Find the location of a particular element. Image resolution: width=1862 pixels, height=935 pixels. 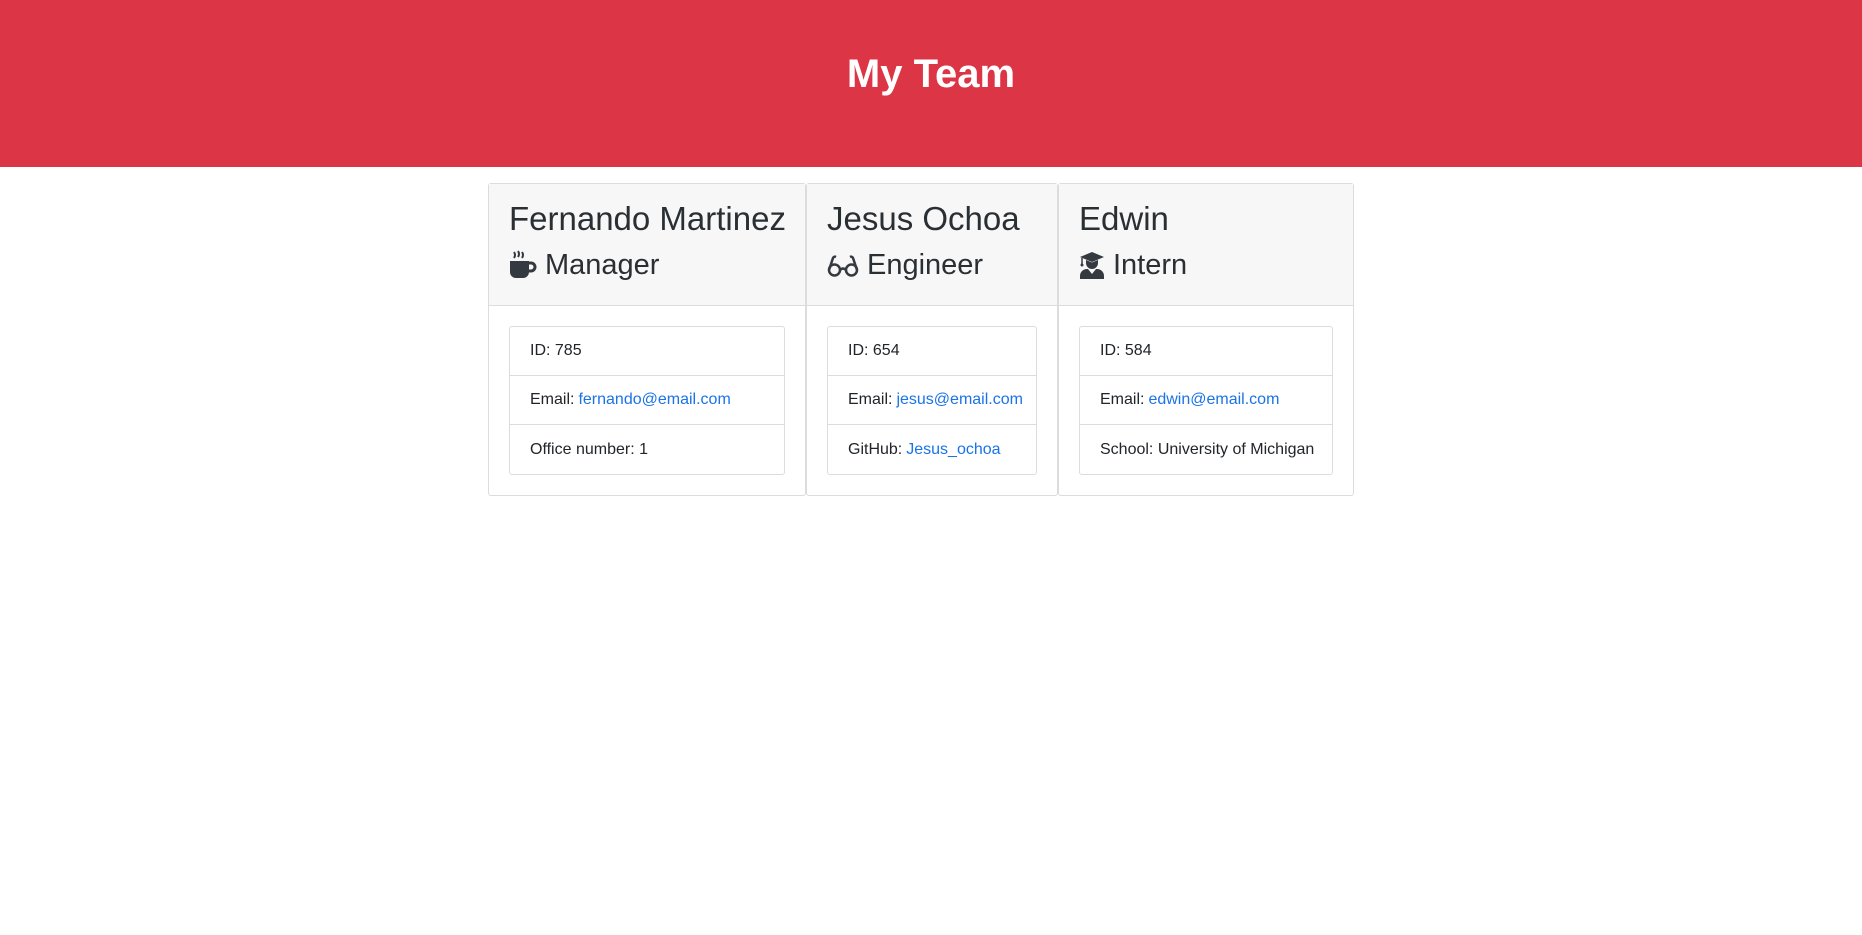

employee-id: ID: 785 is located at coordinates (647, 351).